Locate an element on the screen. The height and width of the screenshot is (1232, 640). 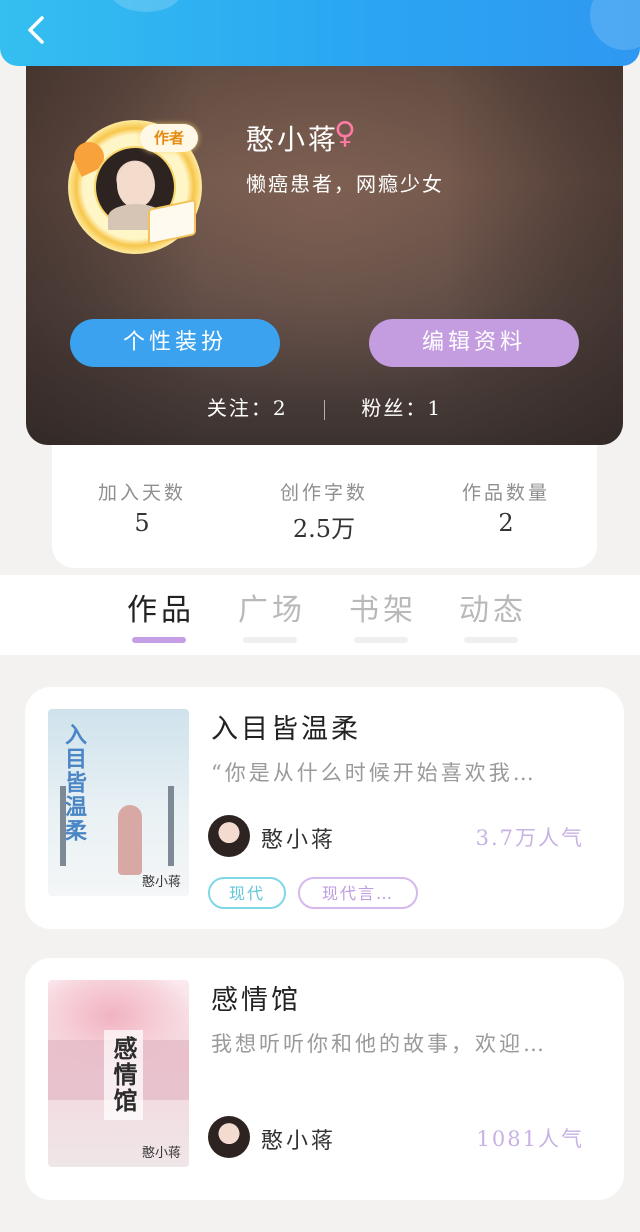
divider is located at coordinates (324, 409).